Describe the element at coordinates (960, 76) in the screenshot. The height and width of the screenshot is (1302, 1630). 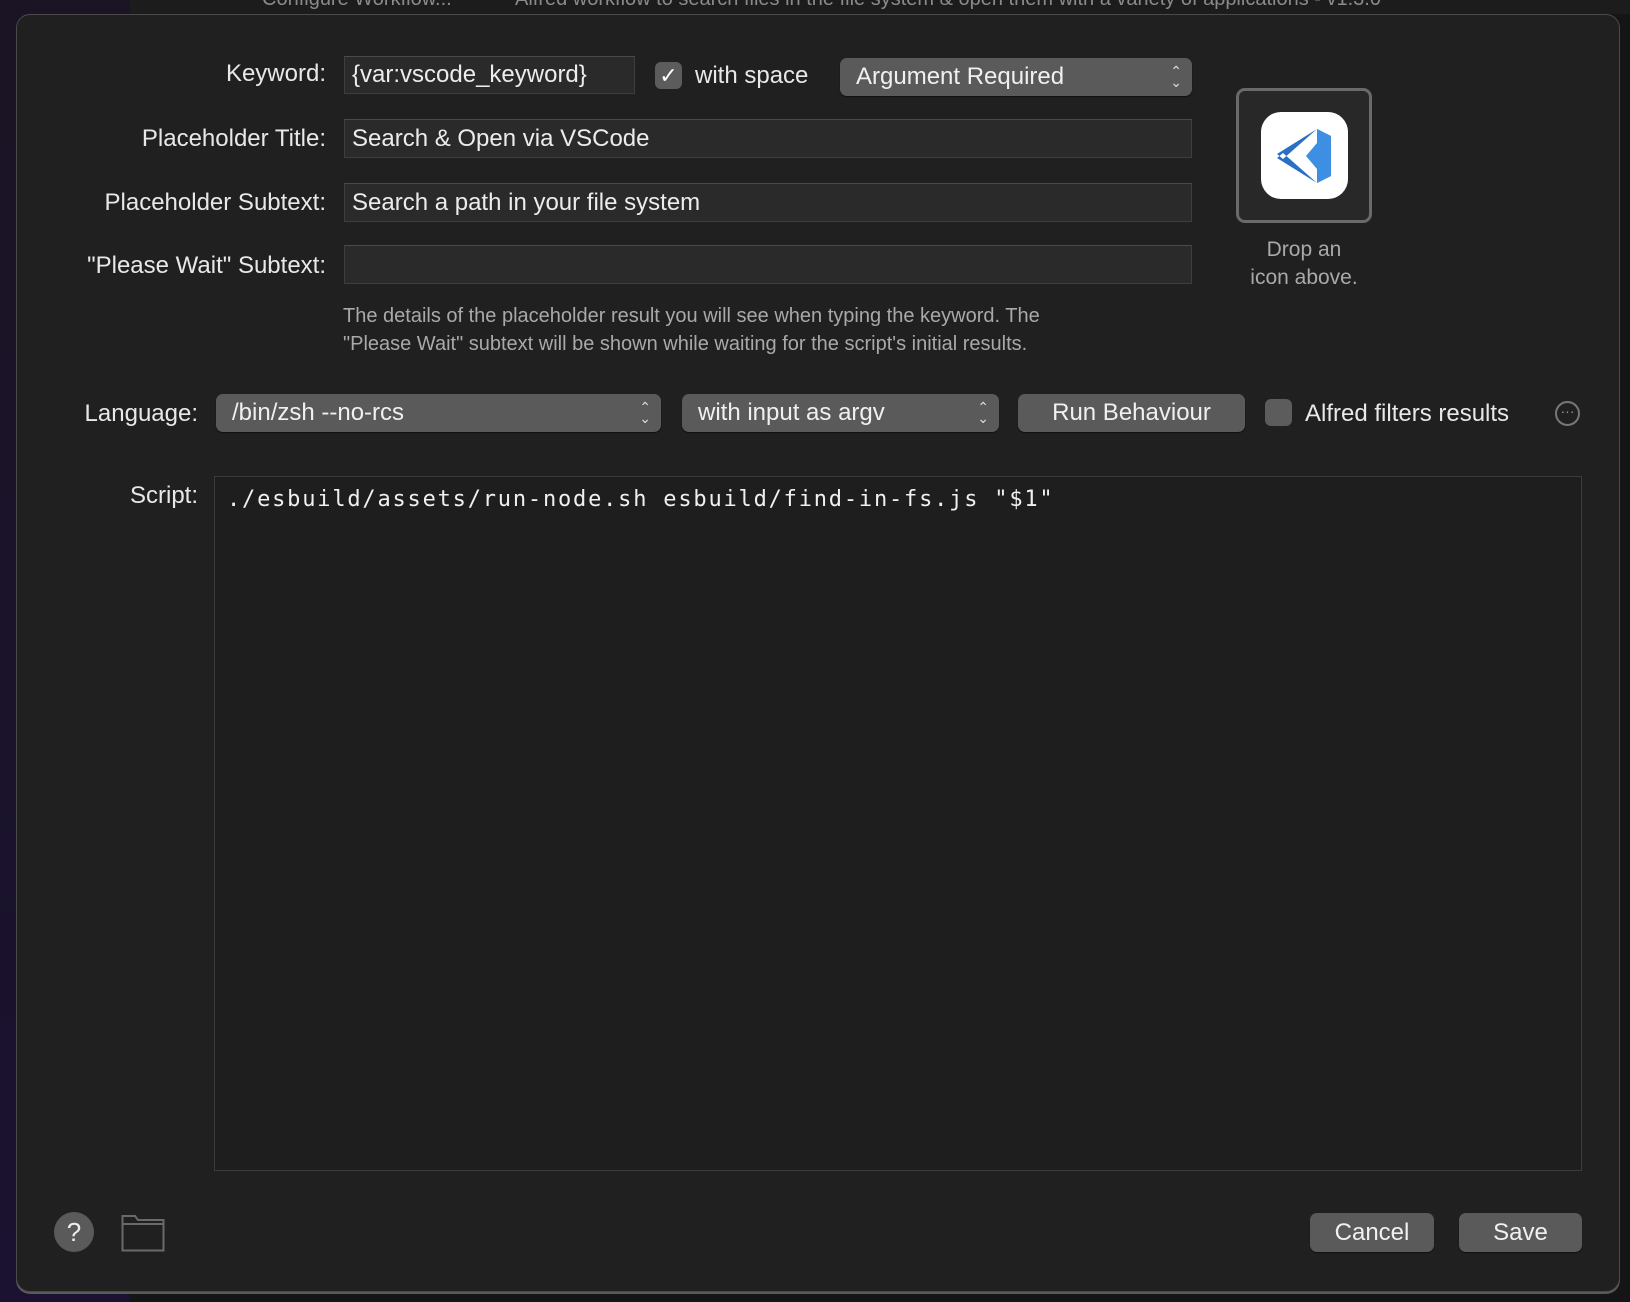
I see `argument-popup-value: Argument Required` at that location.